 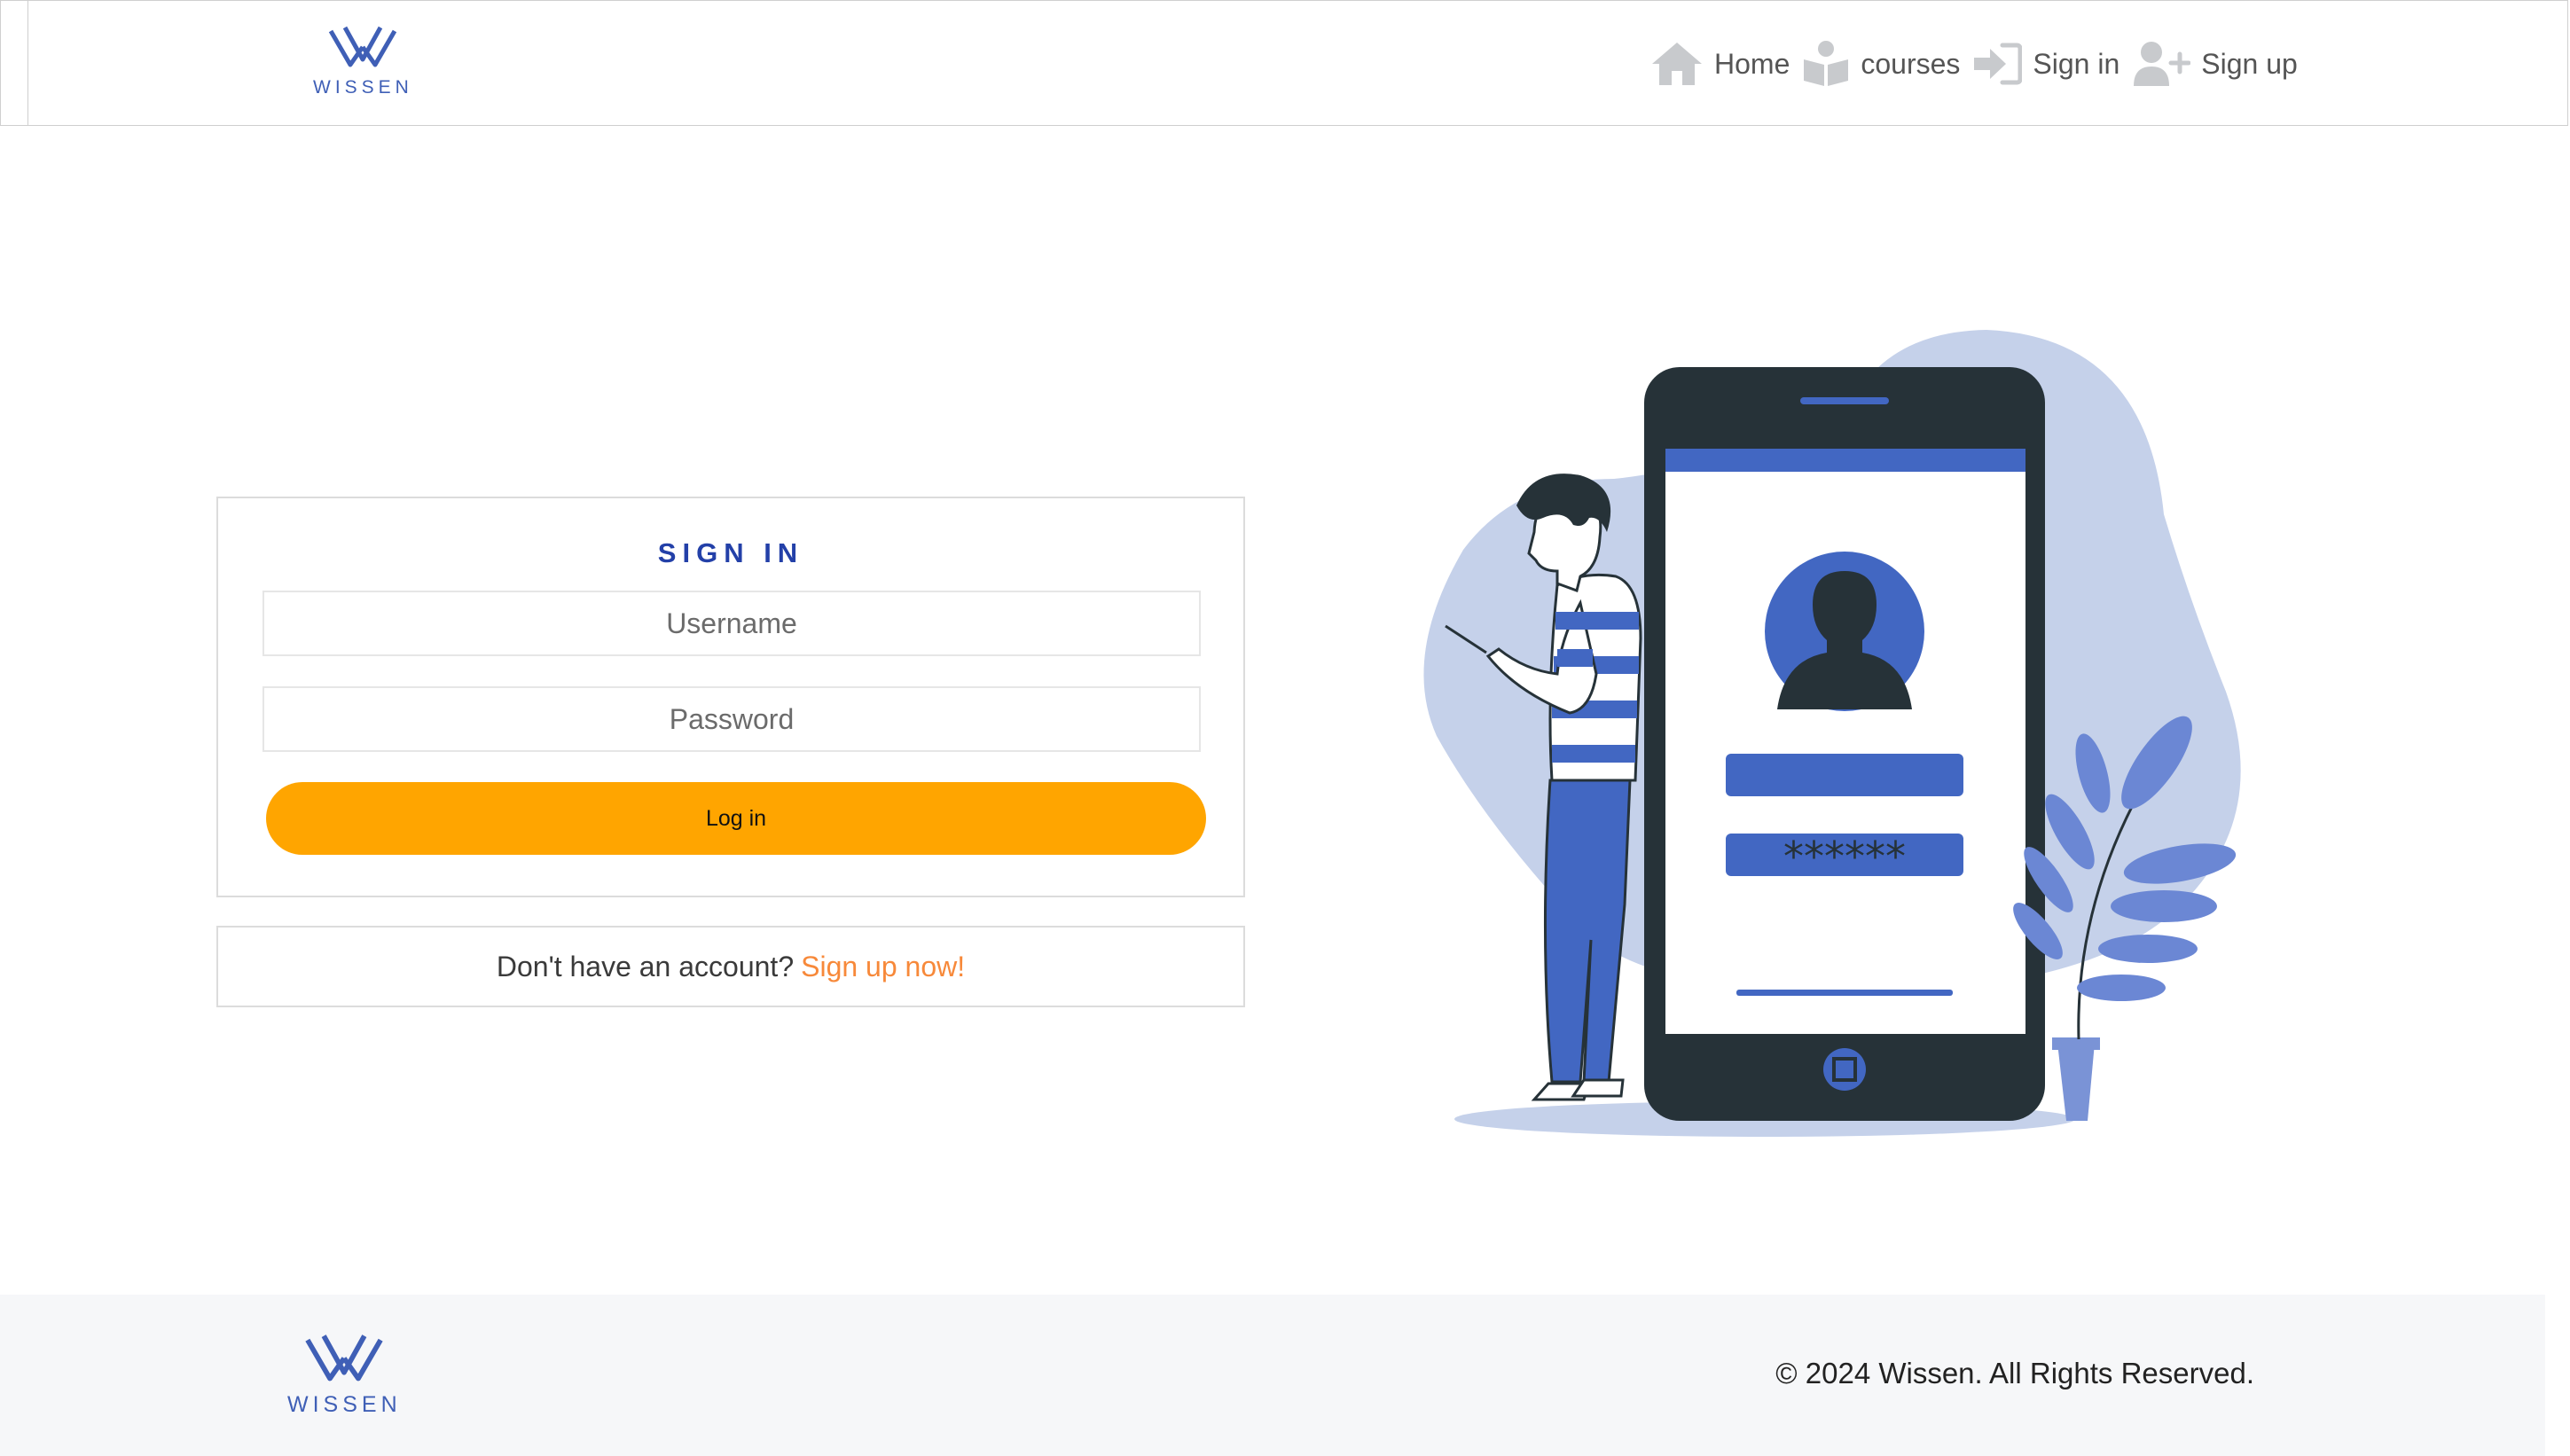 I want to click on sign-in-card: SIGN IN Log in, so click(x=730, y=697).